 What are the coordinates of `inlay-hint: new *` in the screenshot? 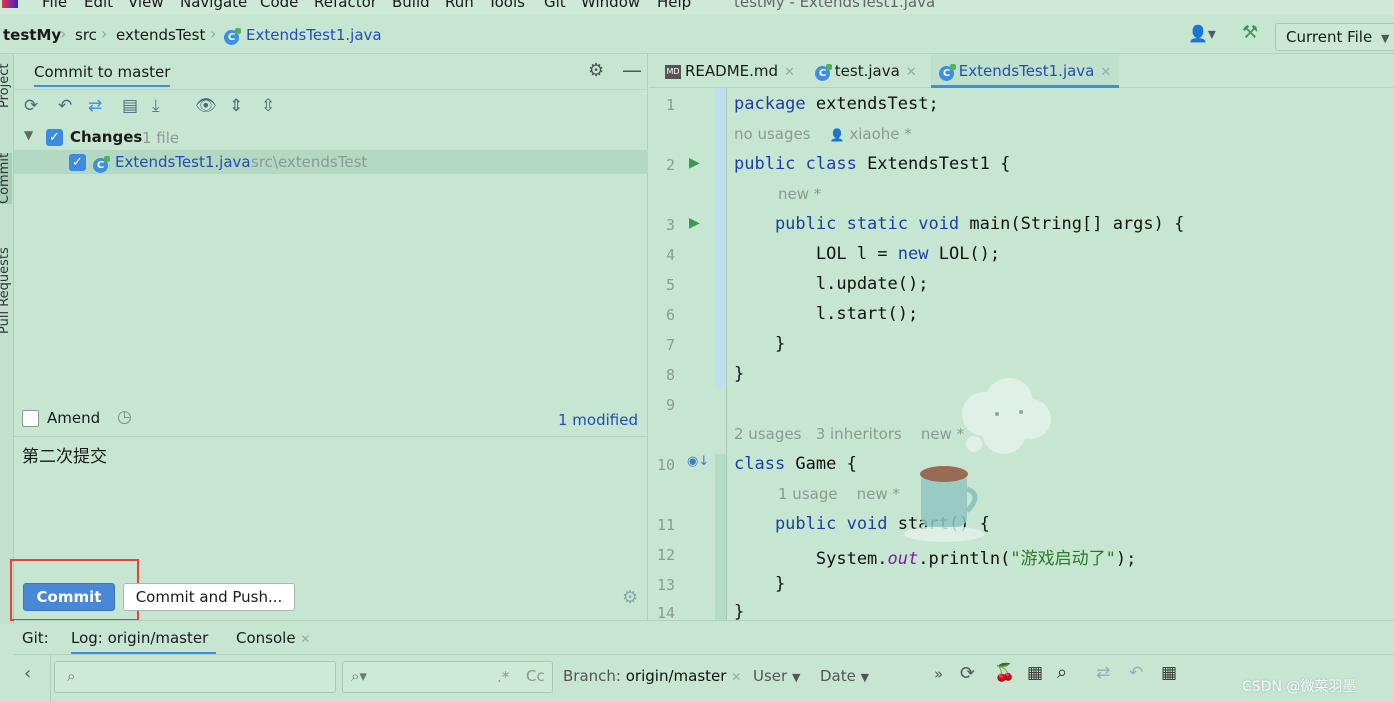 It's located at (799, 194).